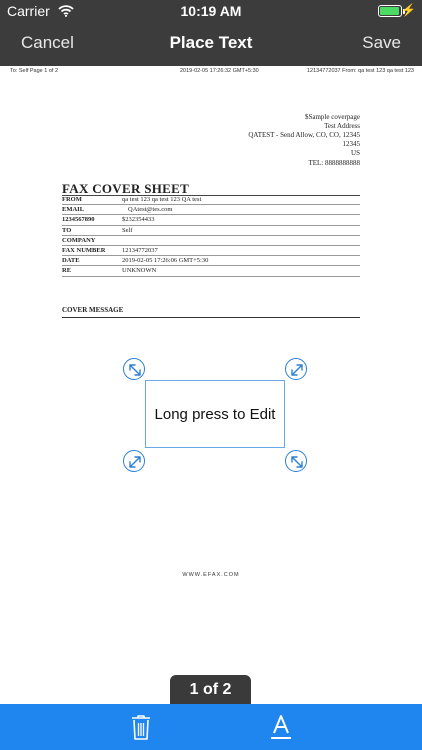 The image size is (422, 750). Describe the element at coordinates (211, 261) in the screenshot. I see `field-row: DATE 2019-02-05 17:26:06 GMT+5:30` at that location.